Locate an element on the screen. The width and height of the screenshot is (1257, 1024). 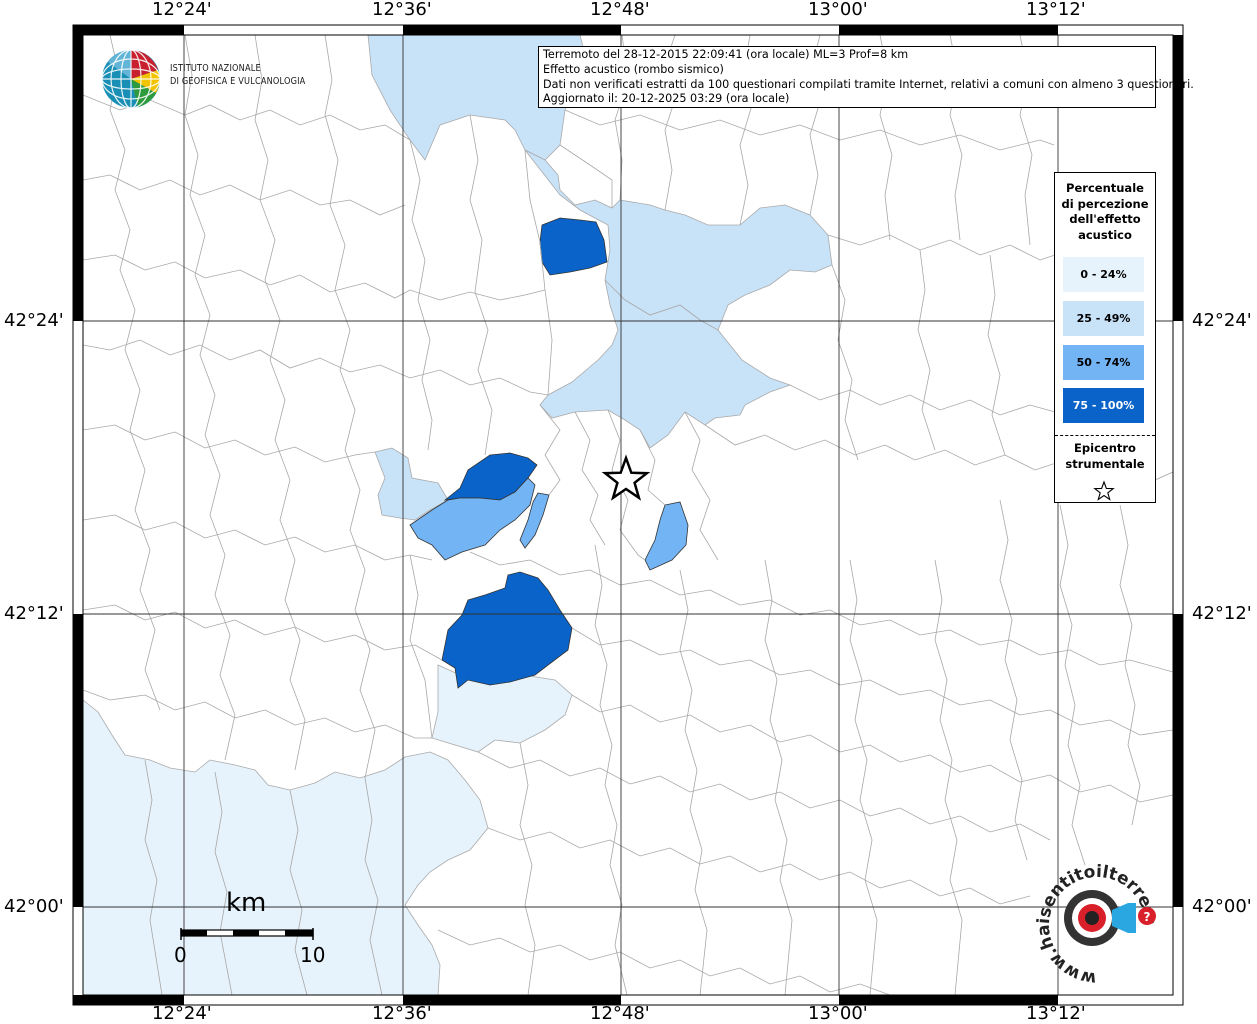
lat-label-right-2: 42°12' is located at coordinates (1222, 613).